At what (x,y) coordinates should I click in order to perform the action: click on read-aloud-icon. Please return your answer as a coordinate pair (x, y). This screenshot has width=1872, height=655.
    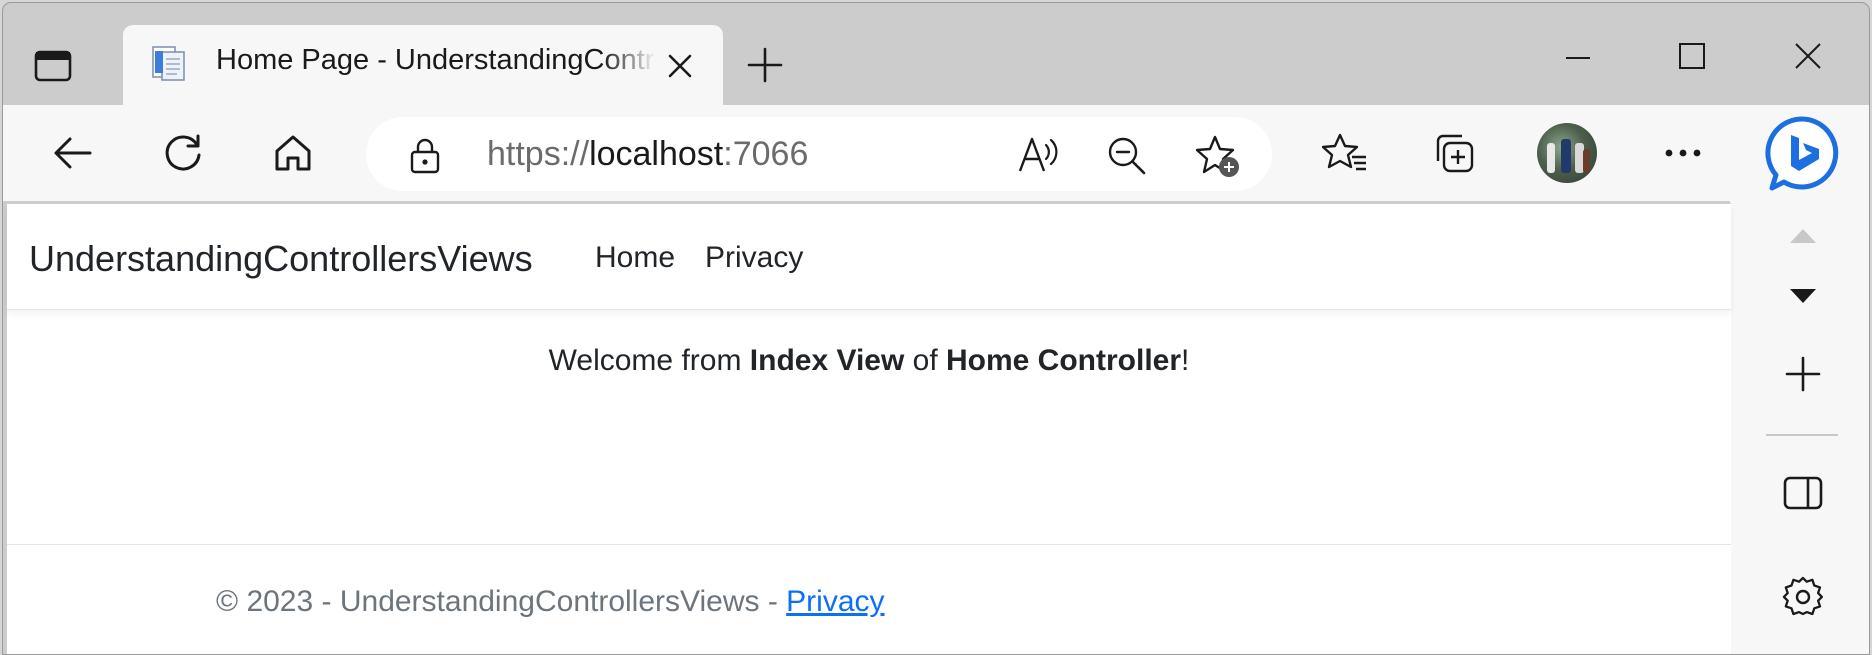
    Looking at the image, I should click on (1038, 154).